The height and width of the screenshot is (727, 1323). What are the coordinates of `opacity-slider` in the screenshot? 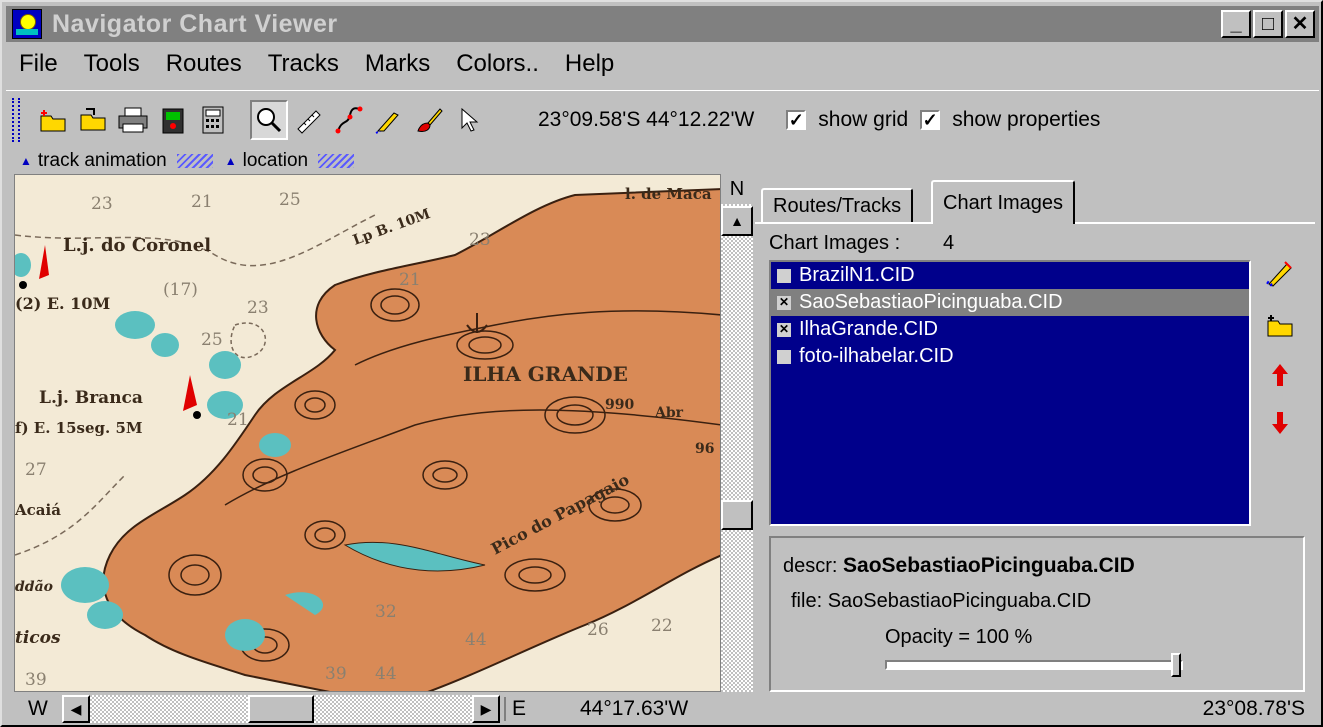 It's located at (1034, 665).